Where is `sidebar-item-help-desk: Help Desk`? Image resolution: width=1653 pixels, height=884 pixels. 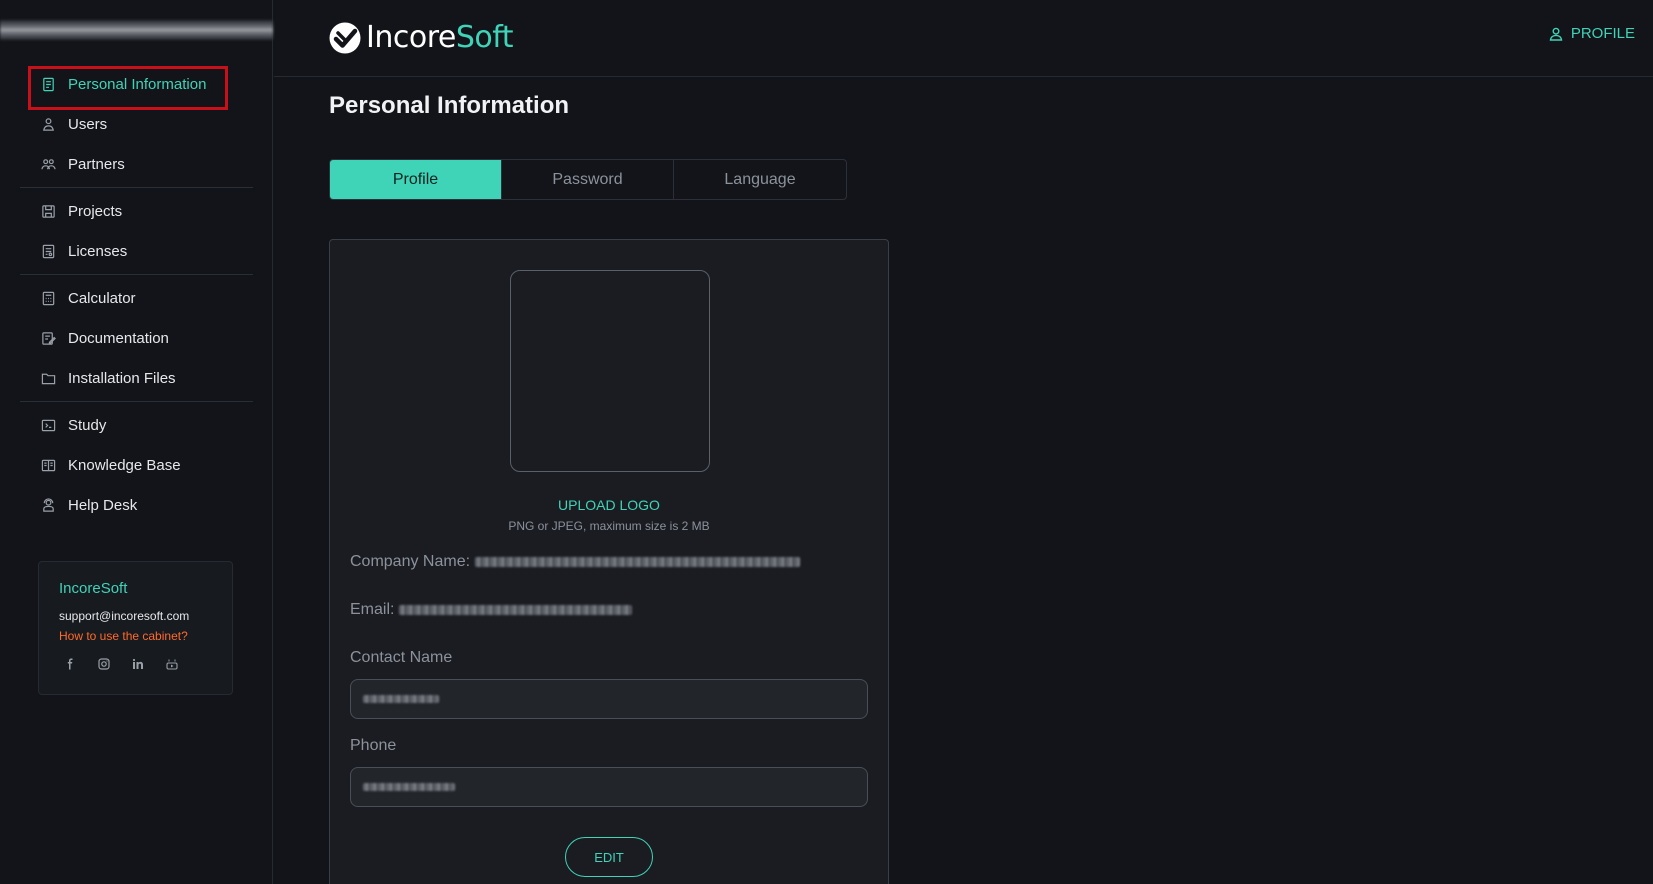 sidebar-item-help-desk: Help Desk is located at coordinates (136, 505).